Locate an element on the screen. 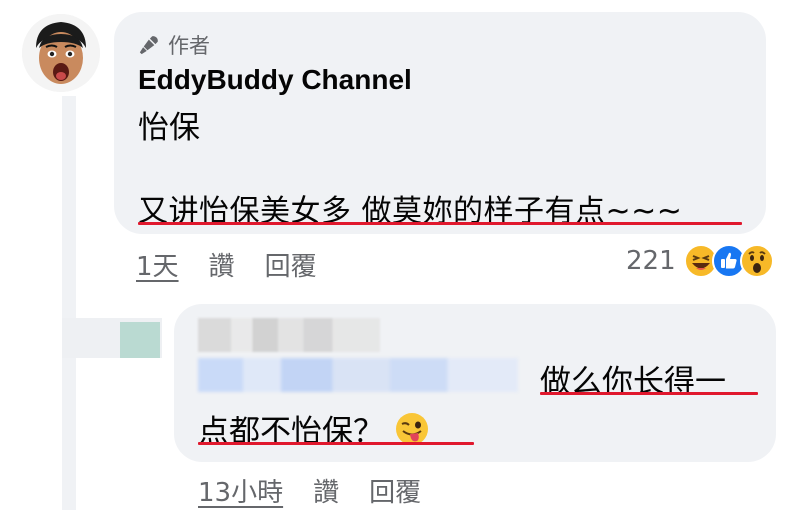 This screenshot has height=510, width=800. microphone-icon is located at coordinates (148, 45).